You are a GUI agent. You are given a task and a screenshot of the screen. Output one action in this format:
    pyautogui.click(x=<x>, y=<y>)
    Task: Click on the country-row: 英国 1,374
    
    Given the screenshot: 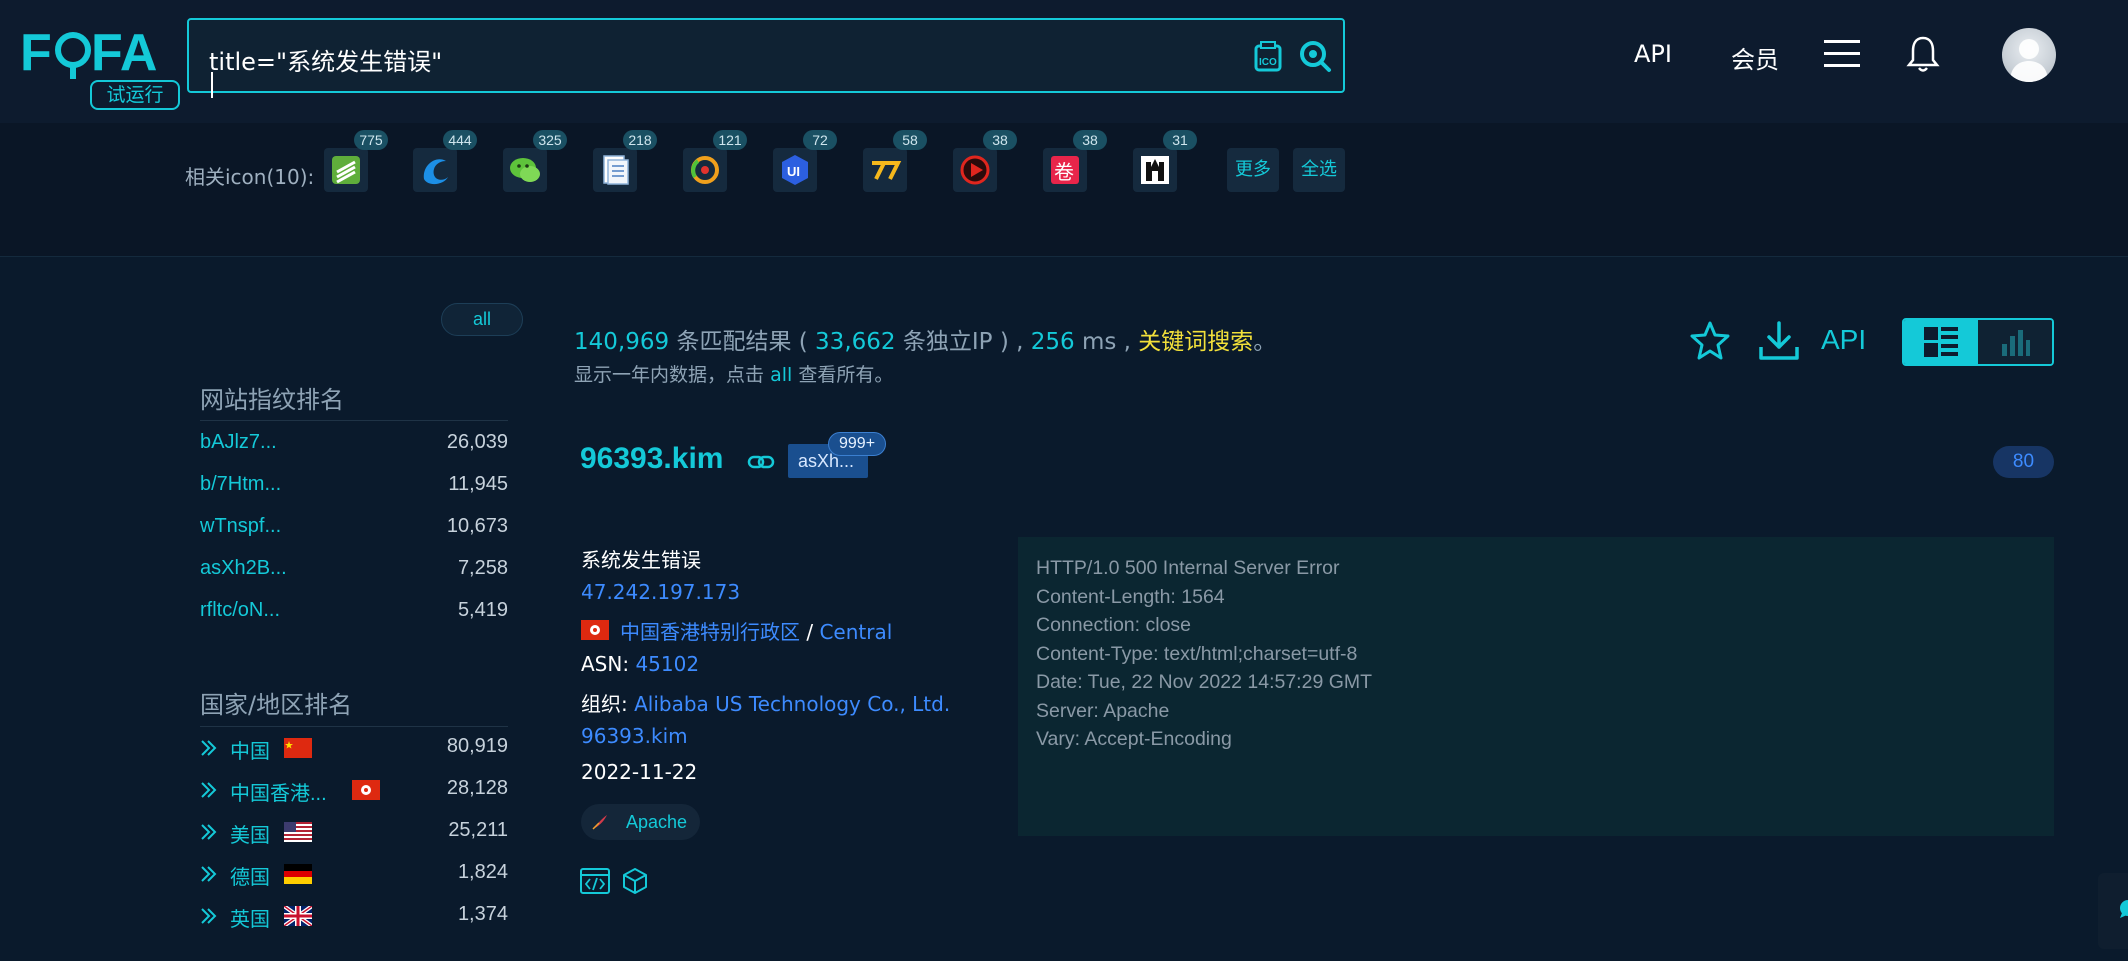 What is the action you would take?
    pyautogui.click(x=354, y=918)
    